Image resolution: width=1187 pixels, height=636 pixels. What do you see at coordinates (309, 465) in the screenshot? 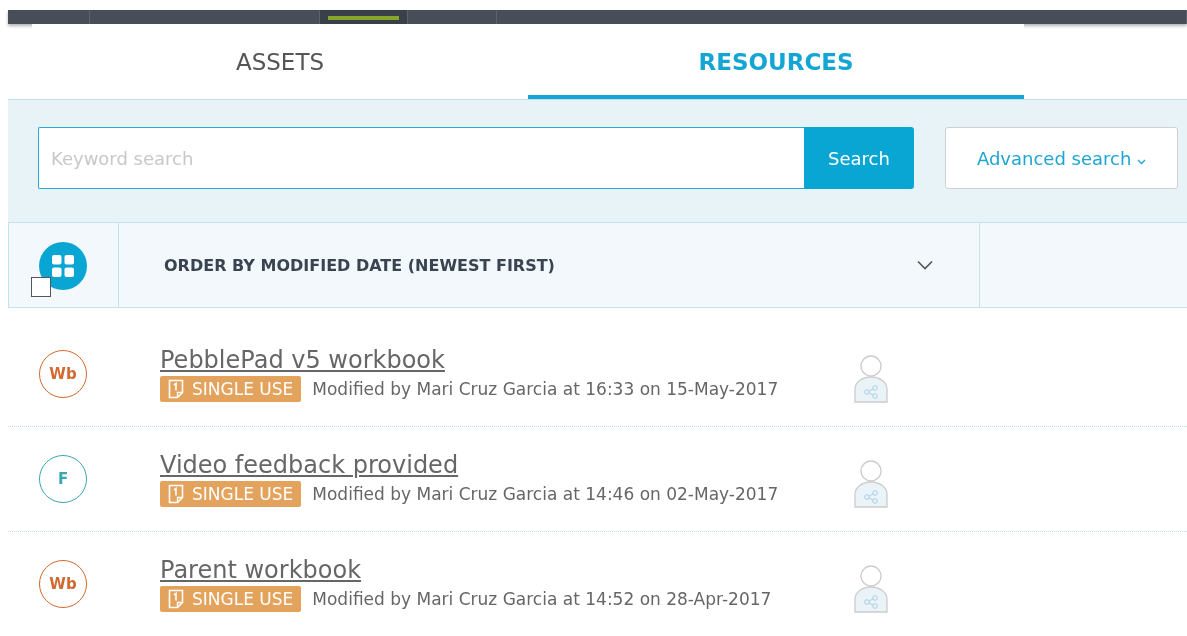
I see `resource-title-link: Video feedback provided` at bounding box center [309, 465].